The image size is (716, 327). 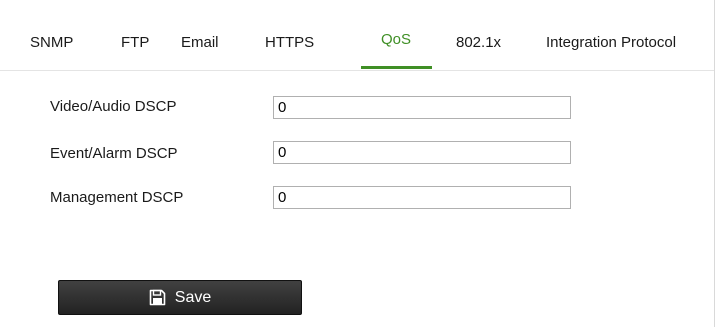 I want to click on video-audio-dscp-input, so click(x=422, y=107).